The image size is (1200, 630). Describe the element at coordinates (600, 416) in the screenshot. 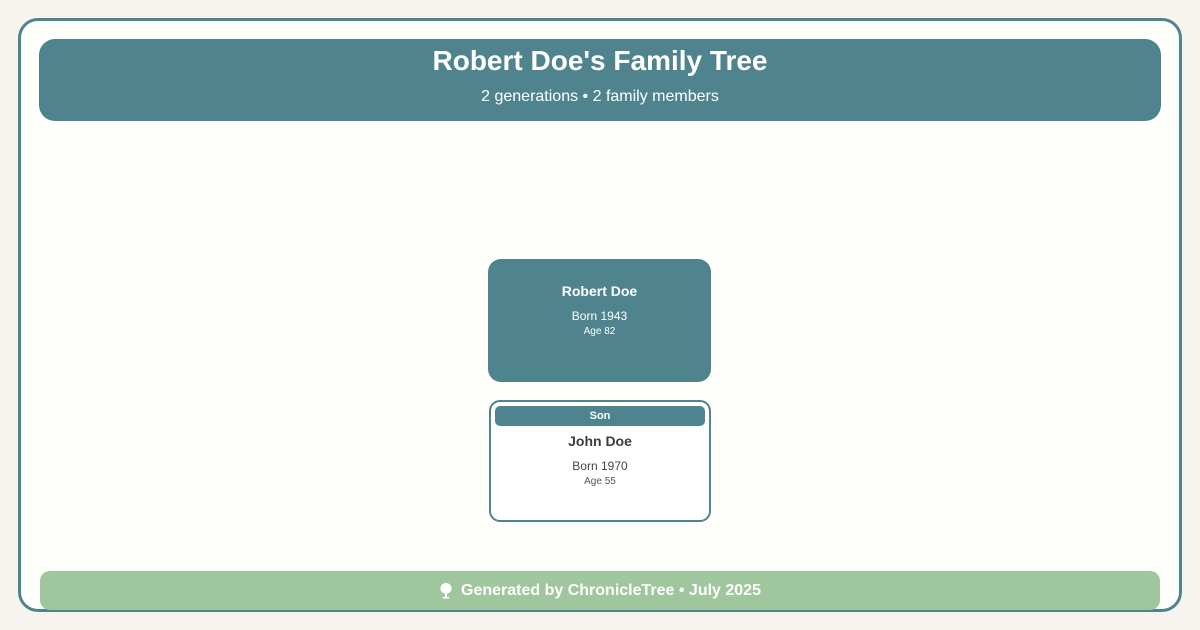

I see `relation-badge: Son` at that location.